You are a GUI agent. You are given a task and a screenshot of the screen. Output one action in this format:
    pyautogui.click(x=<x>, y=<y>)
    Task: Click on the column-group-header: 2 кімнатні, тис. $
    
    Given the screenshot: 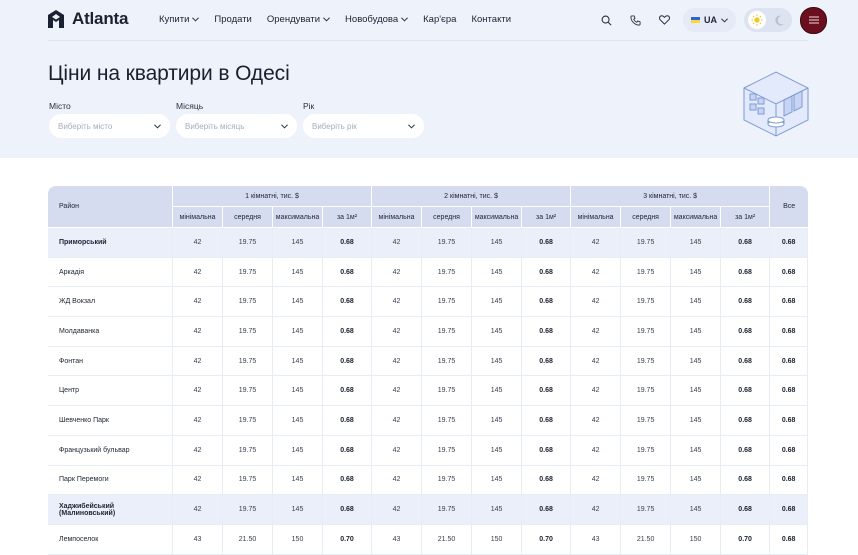 What is the action you would take?
    pyautogui.click(x=472, y=196)
    